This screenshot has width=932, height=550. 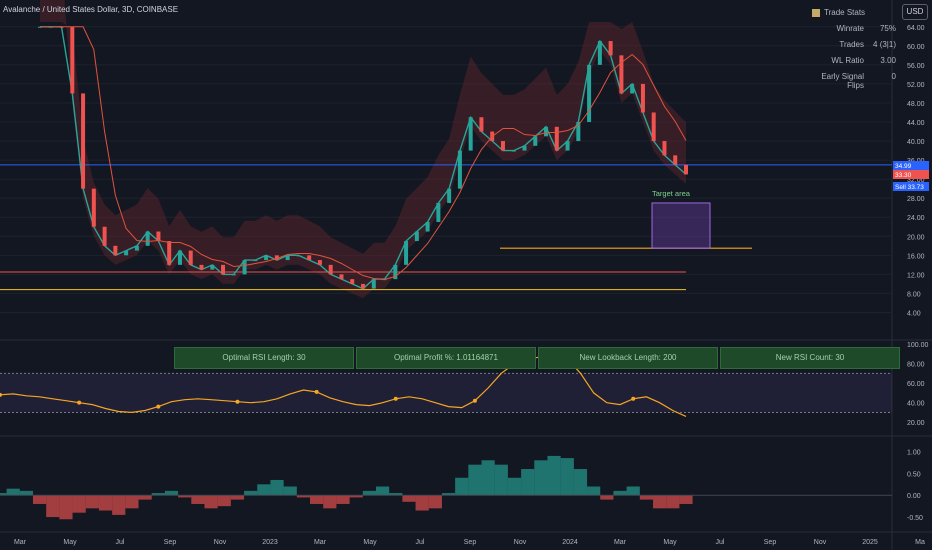 I want to click on x-tick-label: 2025, so click(x=870, y=542).